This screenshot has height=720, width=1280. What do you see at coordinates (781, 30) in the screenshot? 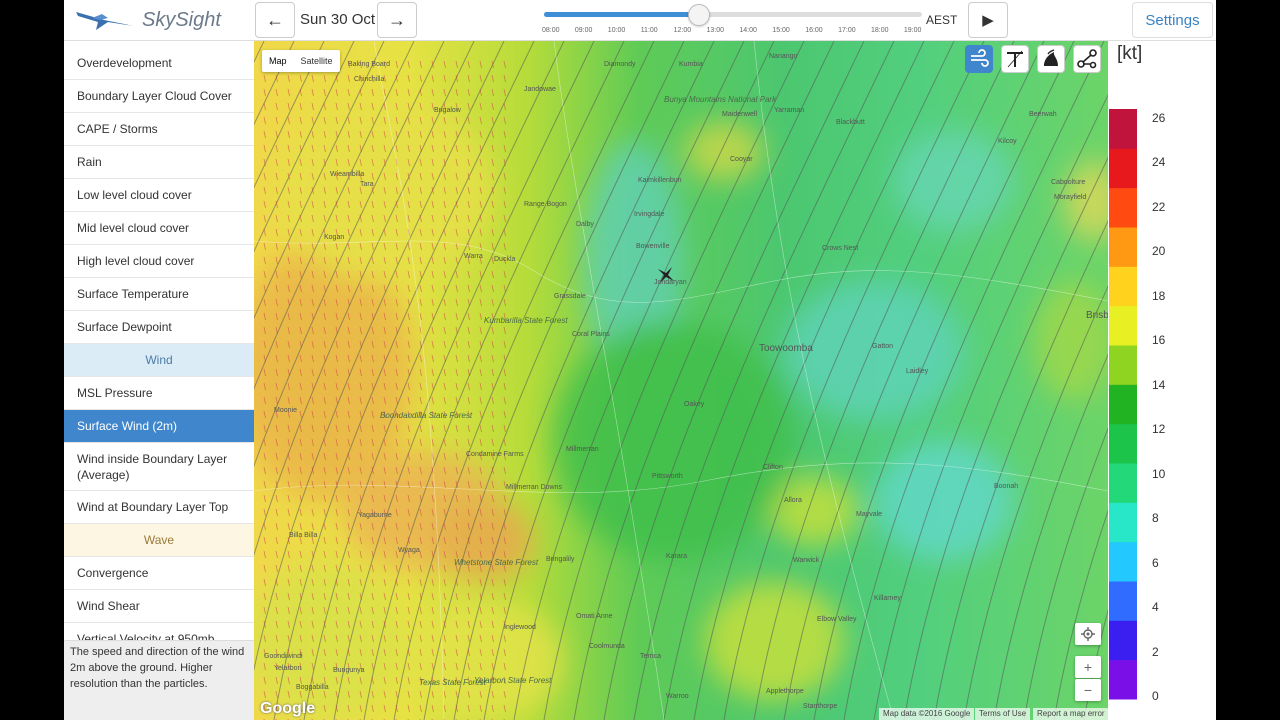
I see `time-tick-label: 15:00` at bounding box center [781, 30].